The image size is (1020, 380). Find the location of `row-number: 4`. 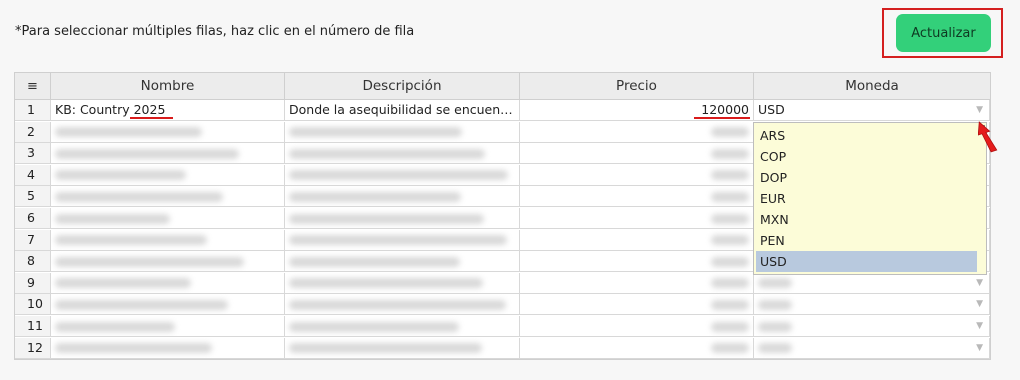

row-number: 4 is located at coordinates (33, 175).